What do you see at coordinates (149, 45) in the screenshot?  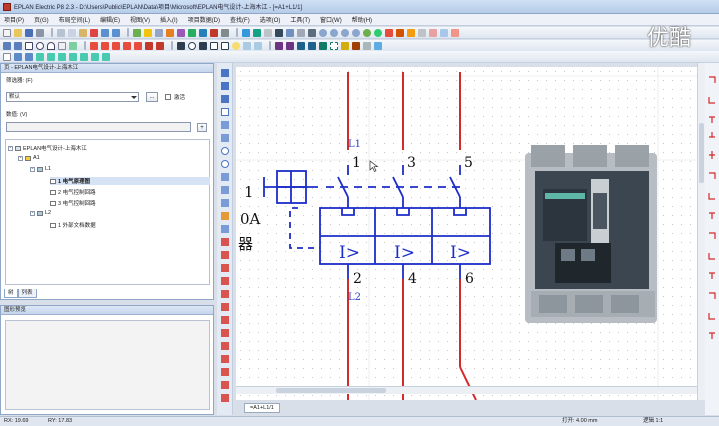 I see `potential-icon` at bounding box center [149, 45].